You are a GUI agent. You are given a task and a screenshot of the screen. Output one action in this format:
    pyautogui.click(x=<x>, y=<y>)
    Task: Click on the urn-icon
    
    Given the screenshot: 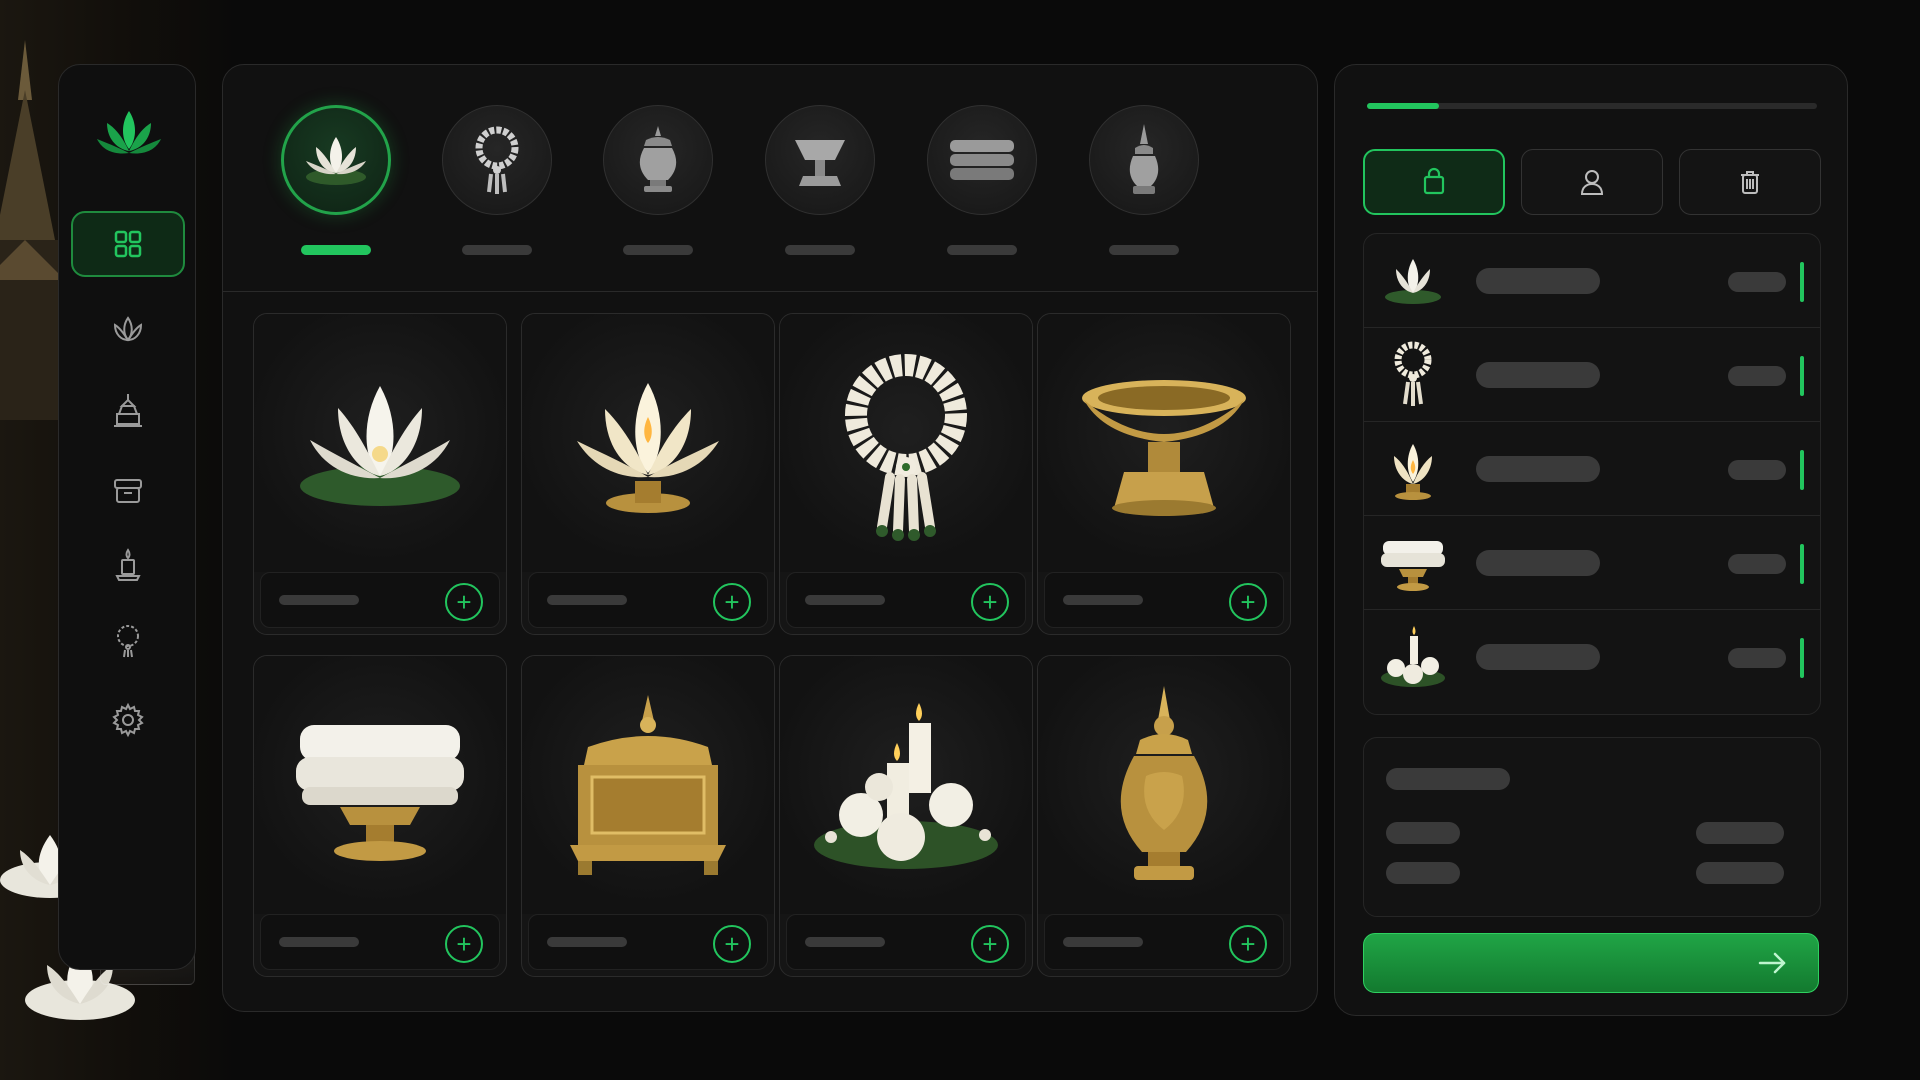 What is the action you would take?
    pyautogui.click(x=658, y=159)
    